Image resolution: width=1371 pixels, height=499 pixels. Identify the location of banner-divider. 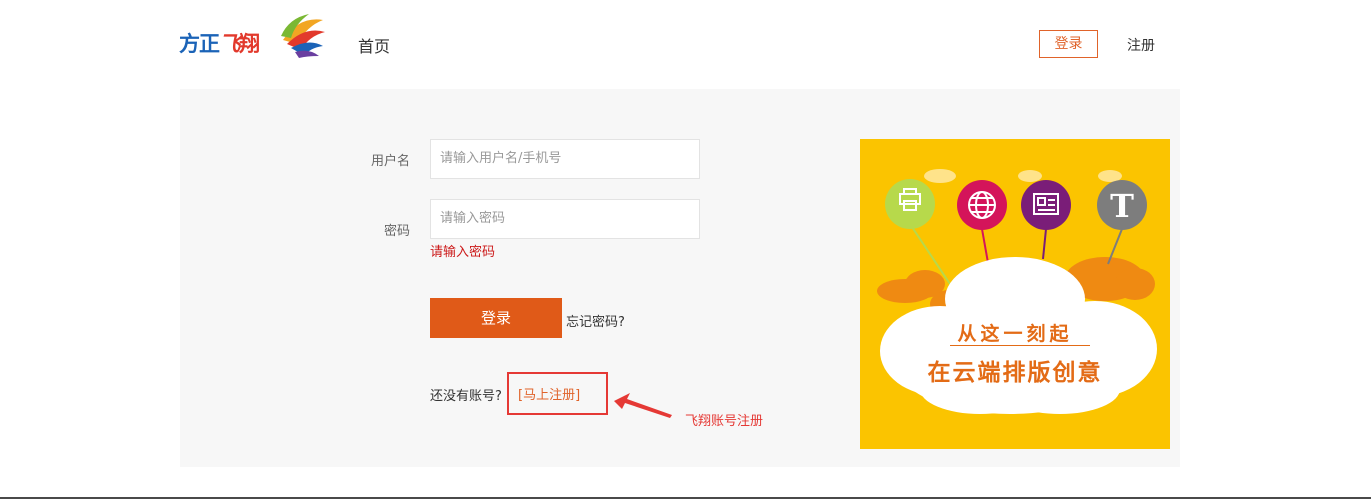
(1020, 345).